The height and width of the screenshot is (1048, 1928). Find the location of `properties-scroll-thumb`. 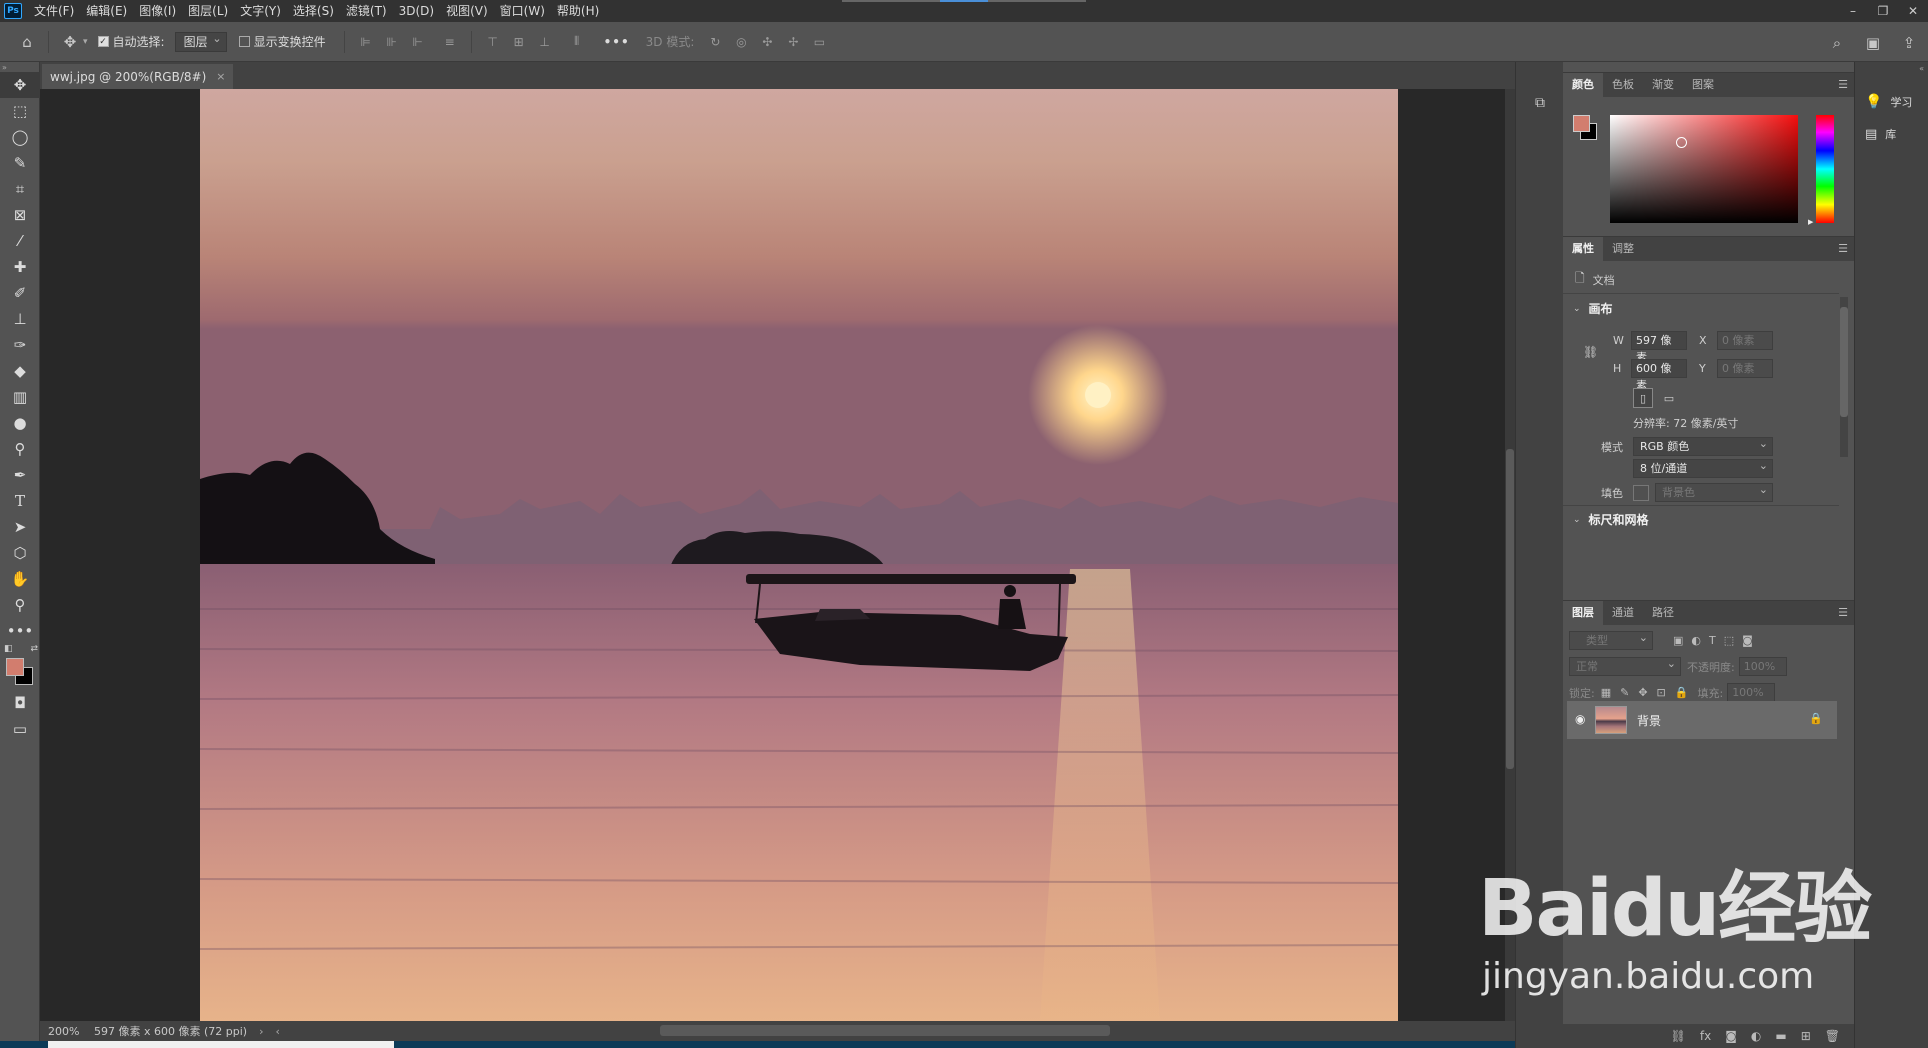

properties-scroll-thumb is located at coordinates (1844, 362).